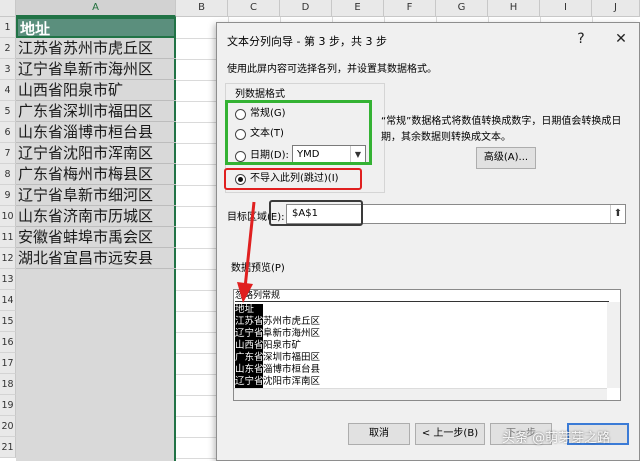 The height and width of the screenshot is (461, 640). What do you see at coordinates (8, 321) in the screenshot?
I see `row-header: 15` at bounding box center [8, 321].